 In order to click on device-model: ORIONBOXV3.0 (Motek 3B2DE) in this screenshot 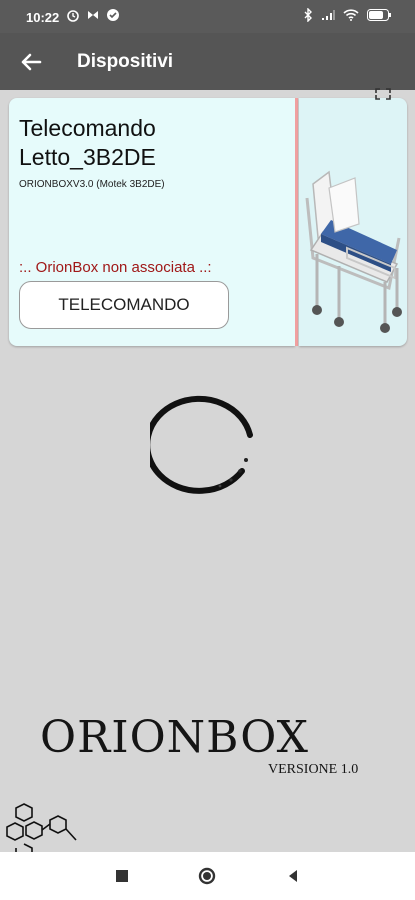, I will do `click(92, 184)`.